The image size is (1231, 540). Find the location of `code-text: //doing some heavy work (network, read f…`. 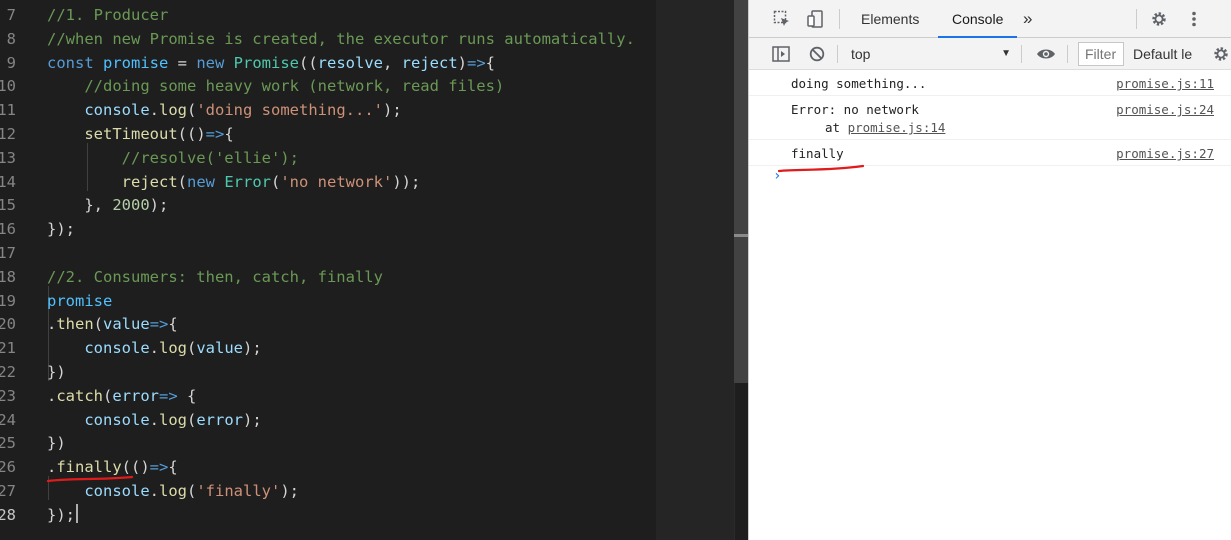

code-text: //doing some heavy work (network, read f… is located at coordinates (275, 87).